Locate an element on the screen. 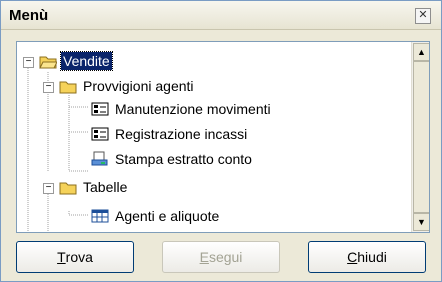 The height and width of the screenshot is (282, 442). close-icon: ✕ is located at coordinates (423, 16).